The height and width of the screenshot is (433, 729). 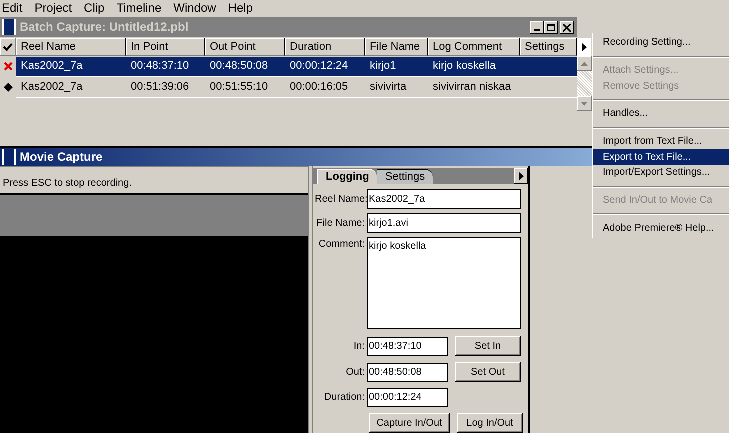 What do you see at coordinates (537, 27) in the screenshot?
I see `minimize-button` at bounding box center [537, 27].